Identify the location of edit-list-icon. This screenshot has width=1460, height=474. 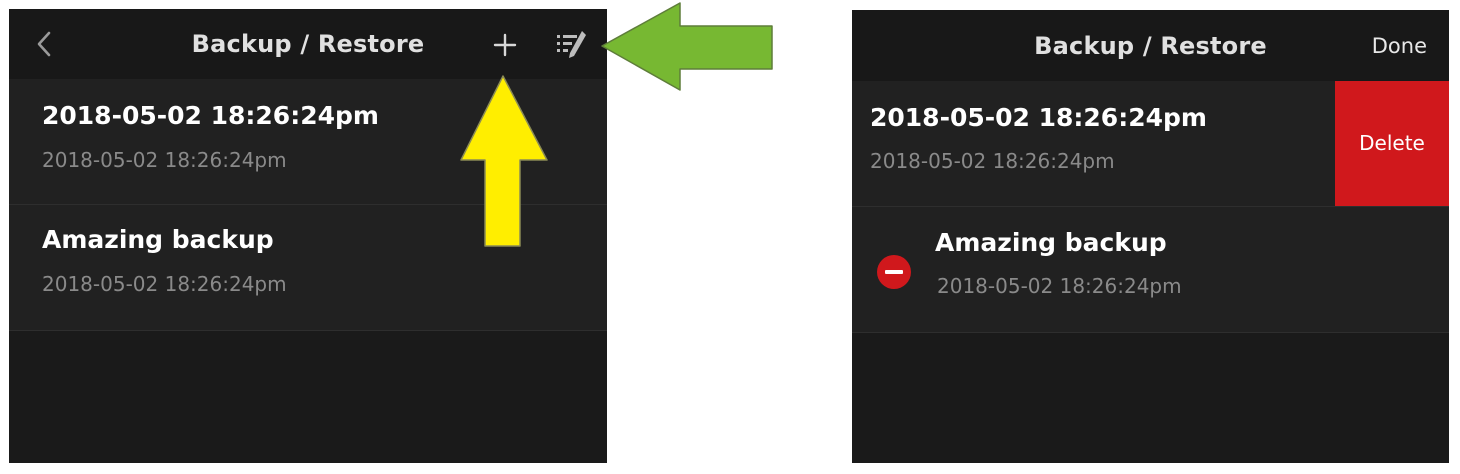
(571, 44).